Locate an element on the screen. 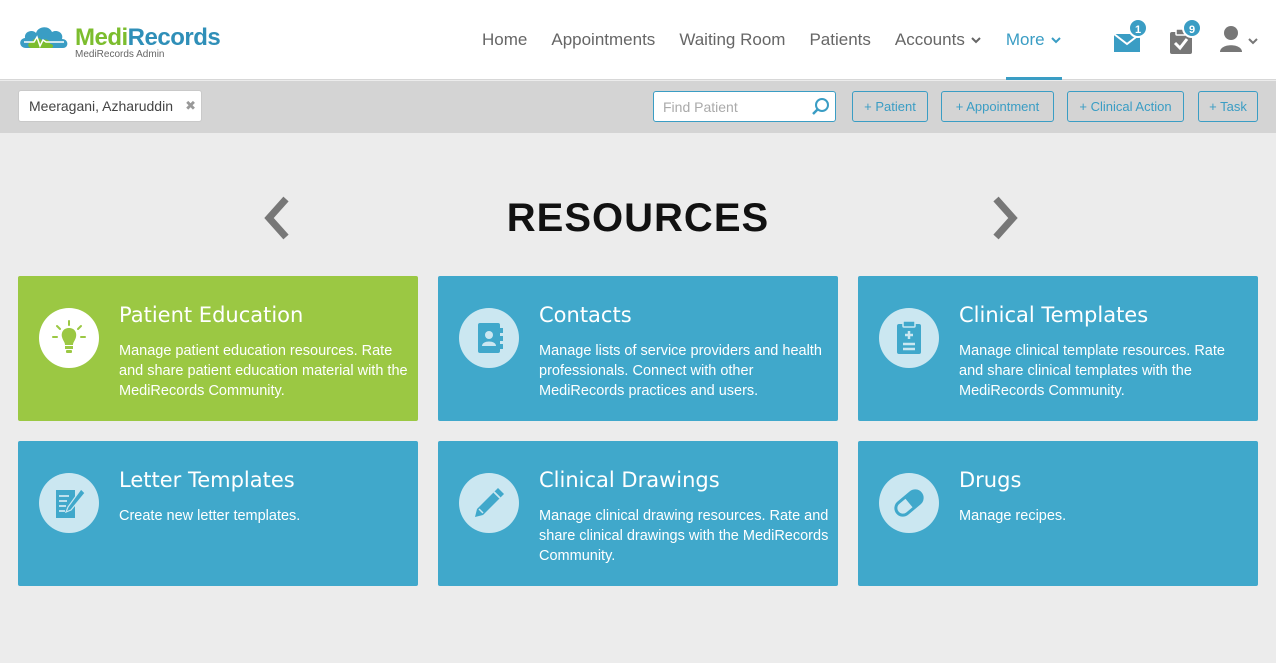  pencil-icon is located at coordinates (489, 502).